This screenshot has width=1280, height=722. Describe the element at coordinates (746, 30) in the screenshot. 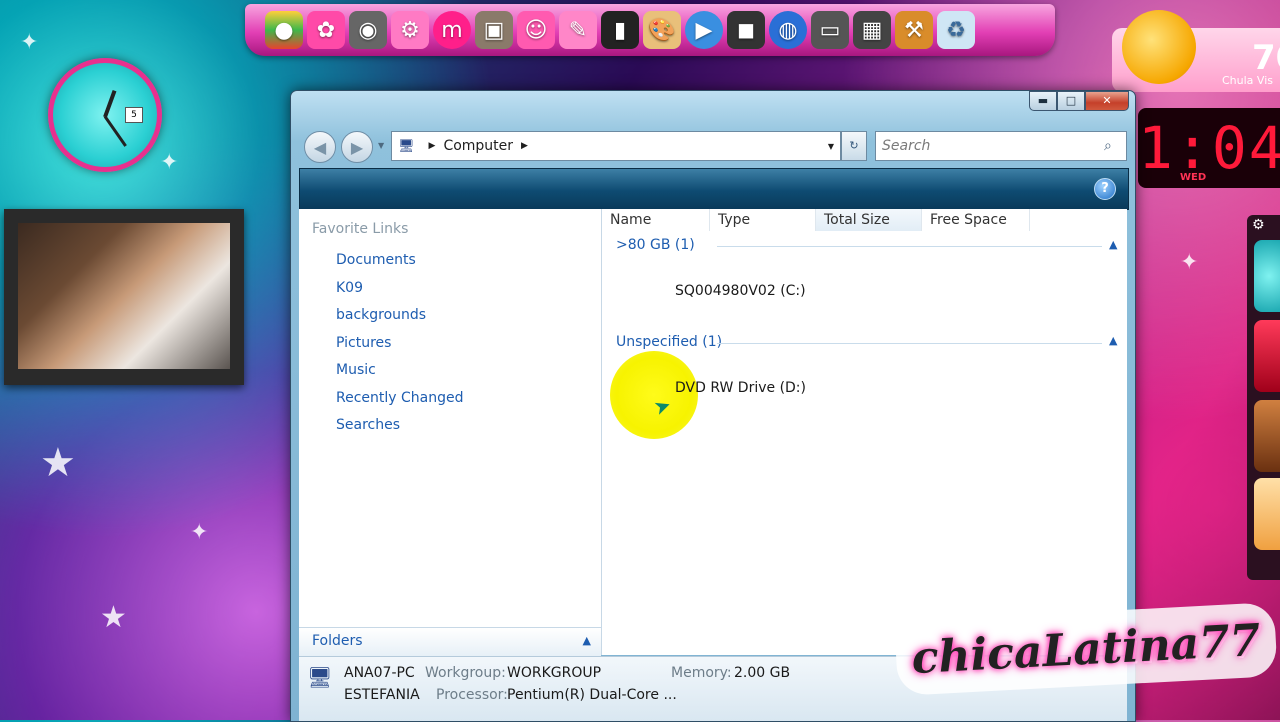

I see `camera-icon: ◼` at that location.